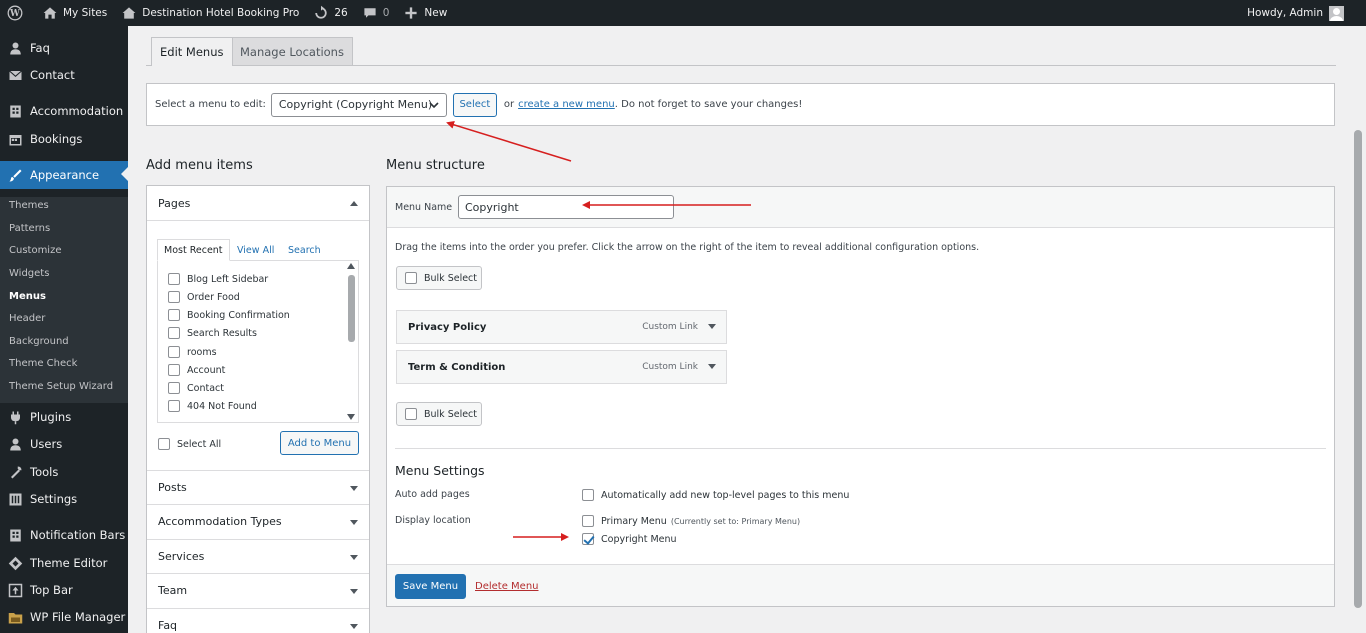  Describe the element at coordinates (439, 414) in the screenshot. I see `bulk-select-bottom: Bulk Select` at that location.